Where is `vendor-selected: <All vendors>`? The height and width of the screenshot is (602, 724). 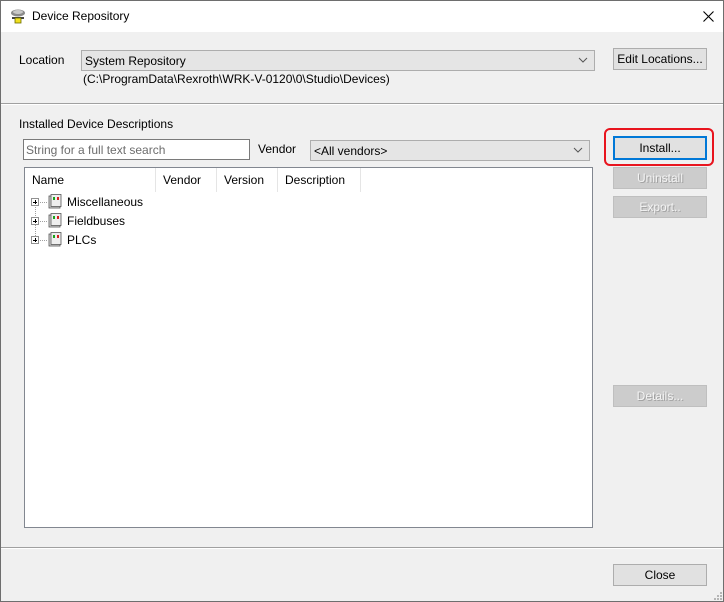
vendor-selected: <All vendors> is located at coordinates (351, 151).